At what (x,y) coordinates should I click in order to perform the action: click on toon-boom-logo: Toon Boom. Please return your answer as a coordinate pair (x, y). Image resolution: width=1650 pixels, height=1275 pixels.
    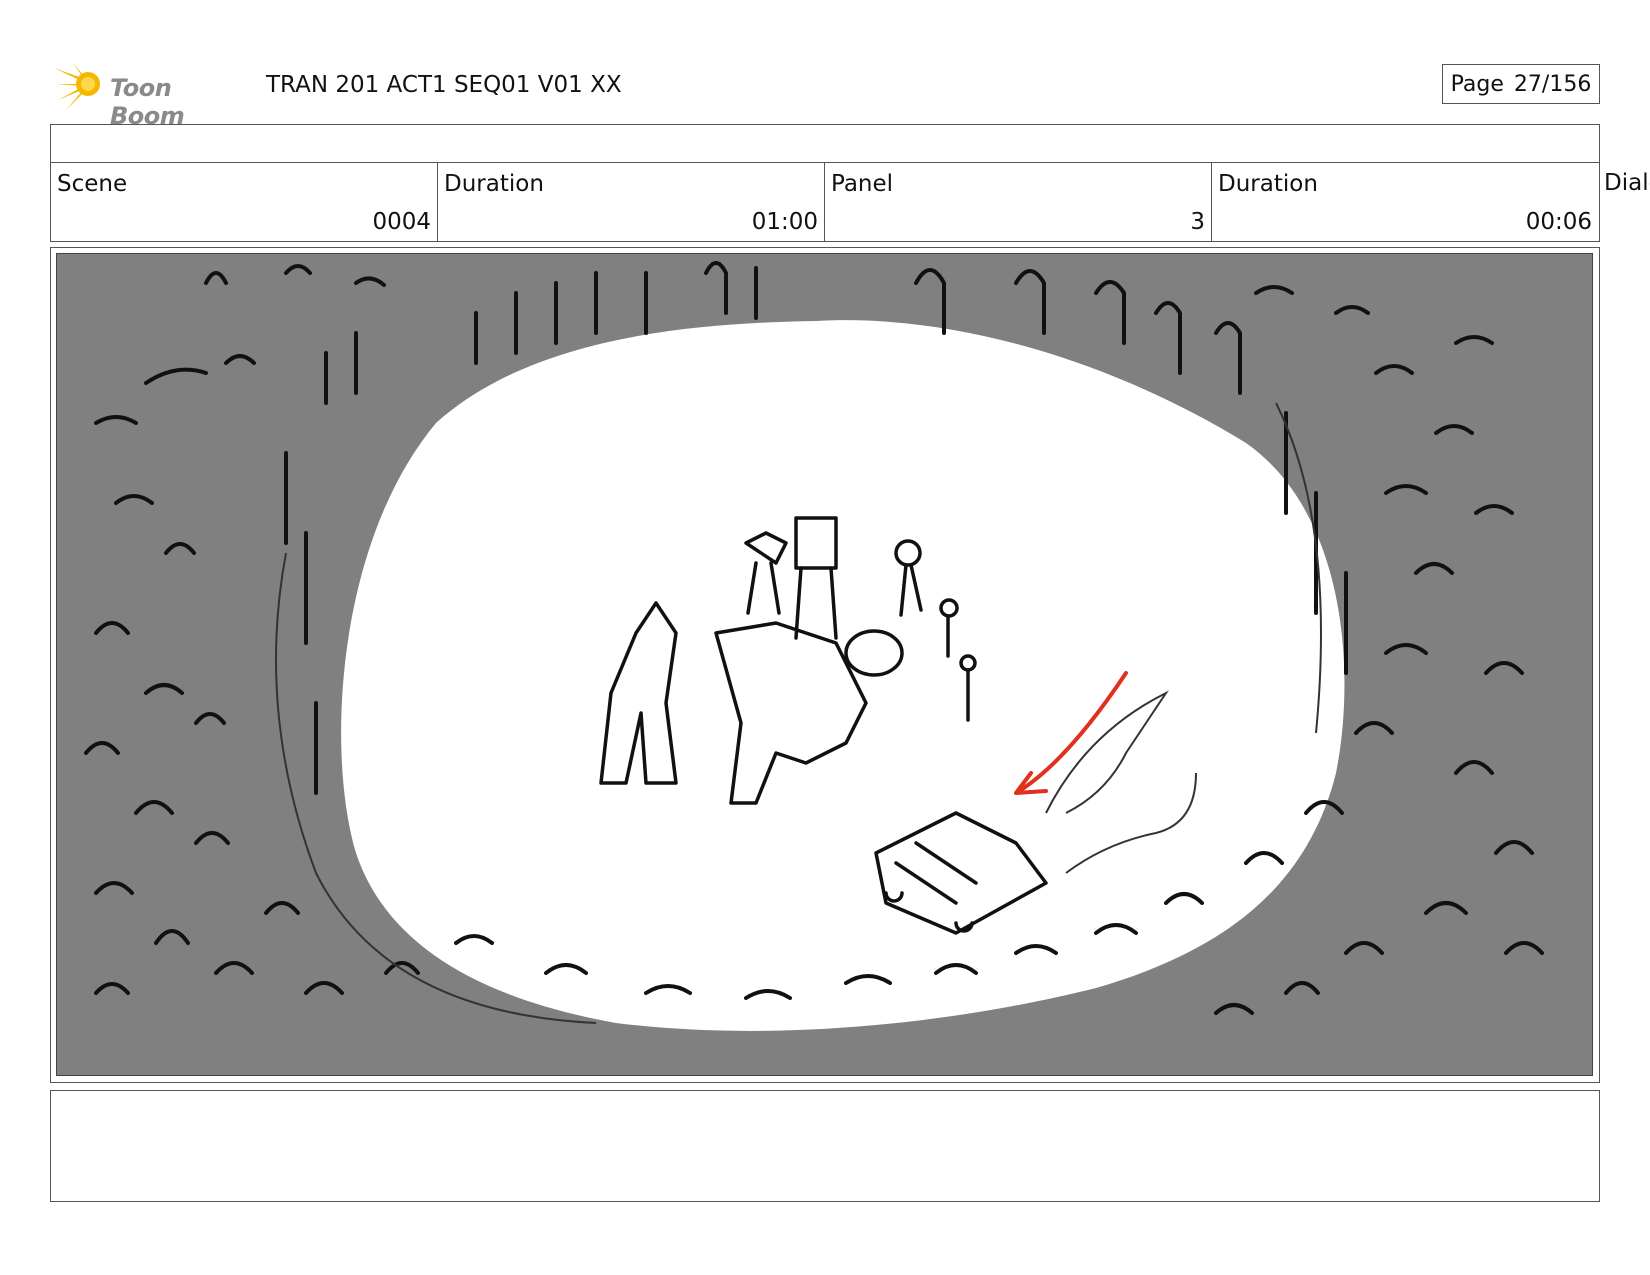
    Looking at the image, I should click on (152, 94).